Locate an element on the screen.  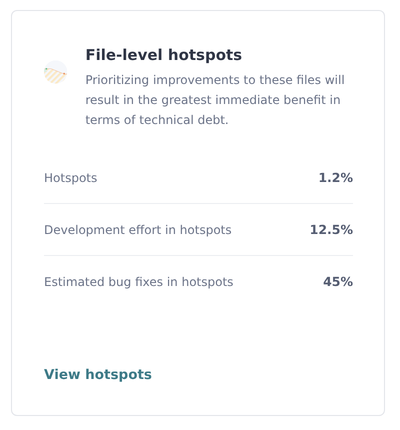
metric-label: Development effort in hotspots is located at coordinates (138, 229).